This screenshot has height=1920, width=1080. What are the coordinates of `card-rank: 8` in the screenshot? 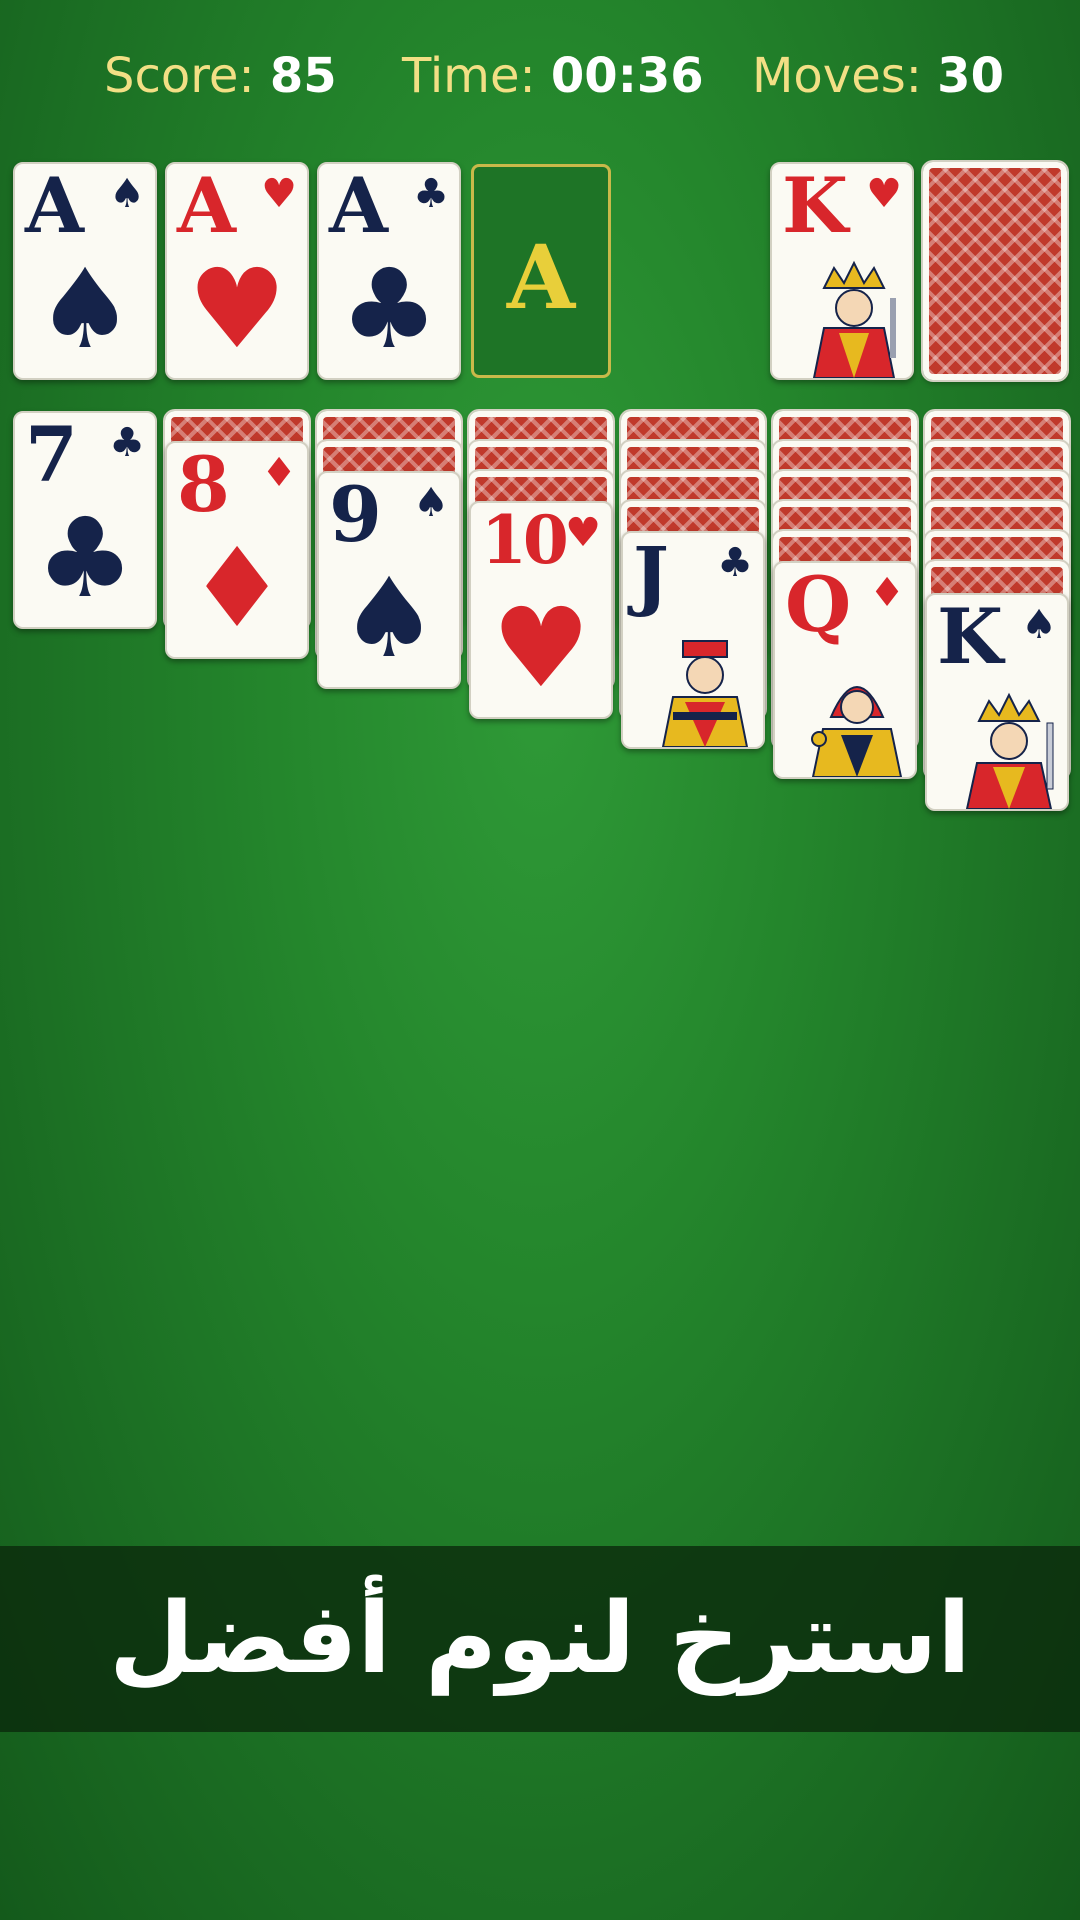 It's located at (203, 485).